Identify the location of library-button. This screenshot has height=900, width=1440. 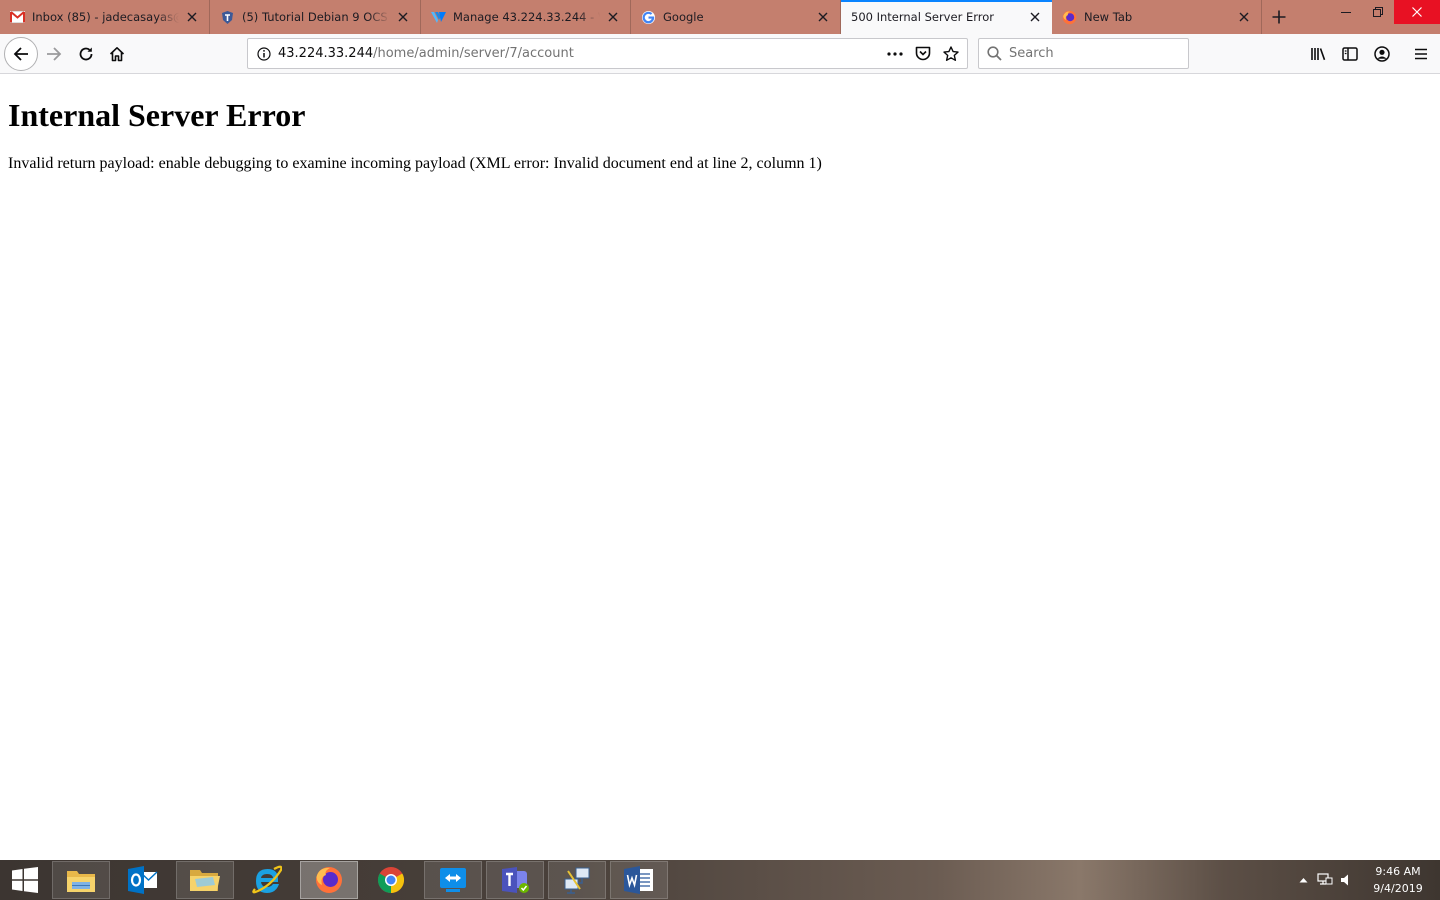
(1318, 54).